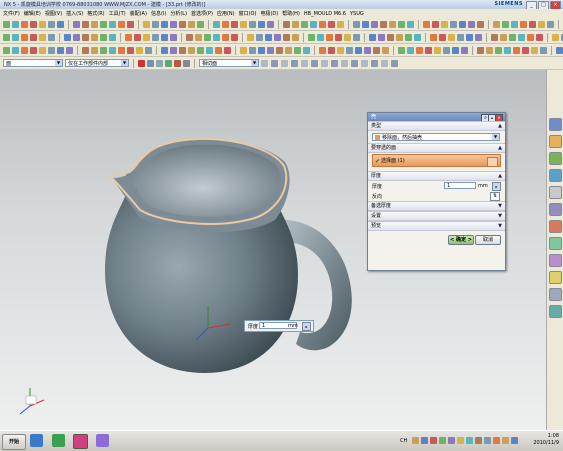 This screenshot has height=451, width=563. I want to click on assembly-navigator-icon, so click(555, 124).